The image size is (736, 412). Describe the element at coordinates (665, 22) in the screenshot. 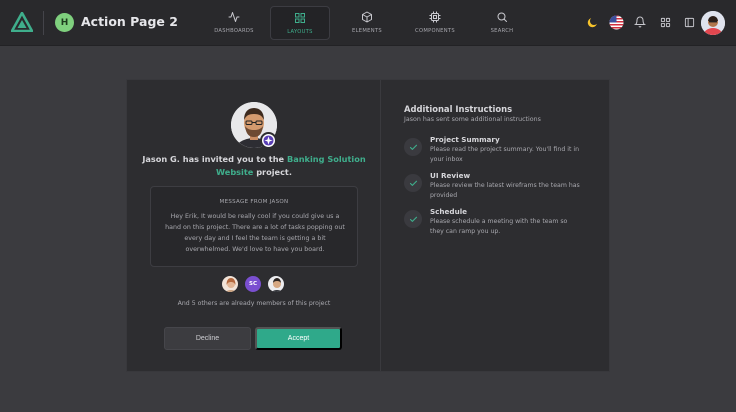

I see `apps-grid-icon` at that location.